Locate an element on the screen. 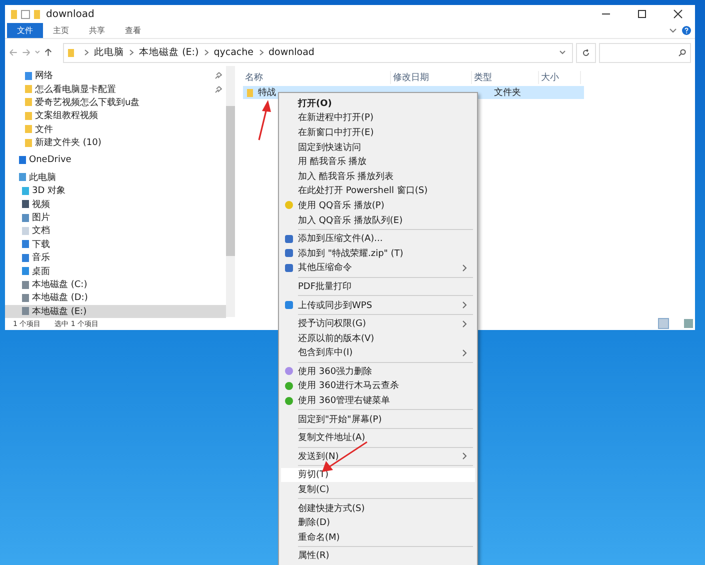 The image size is (705, 565). ribbon-tab: 共享 is located at coordinates (97, 30).